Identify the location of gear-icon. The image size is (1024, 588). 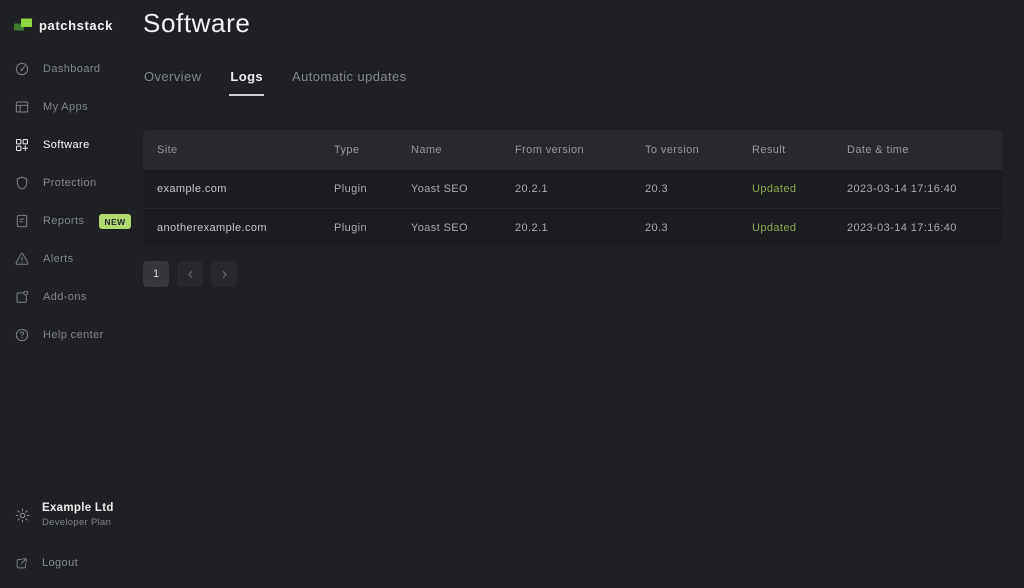
(22, 515).